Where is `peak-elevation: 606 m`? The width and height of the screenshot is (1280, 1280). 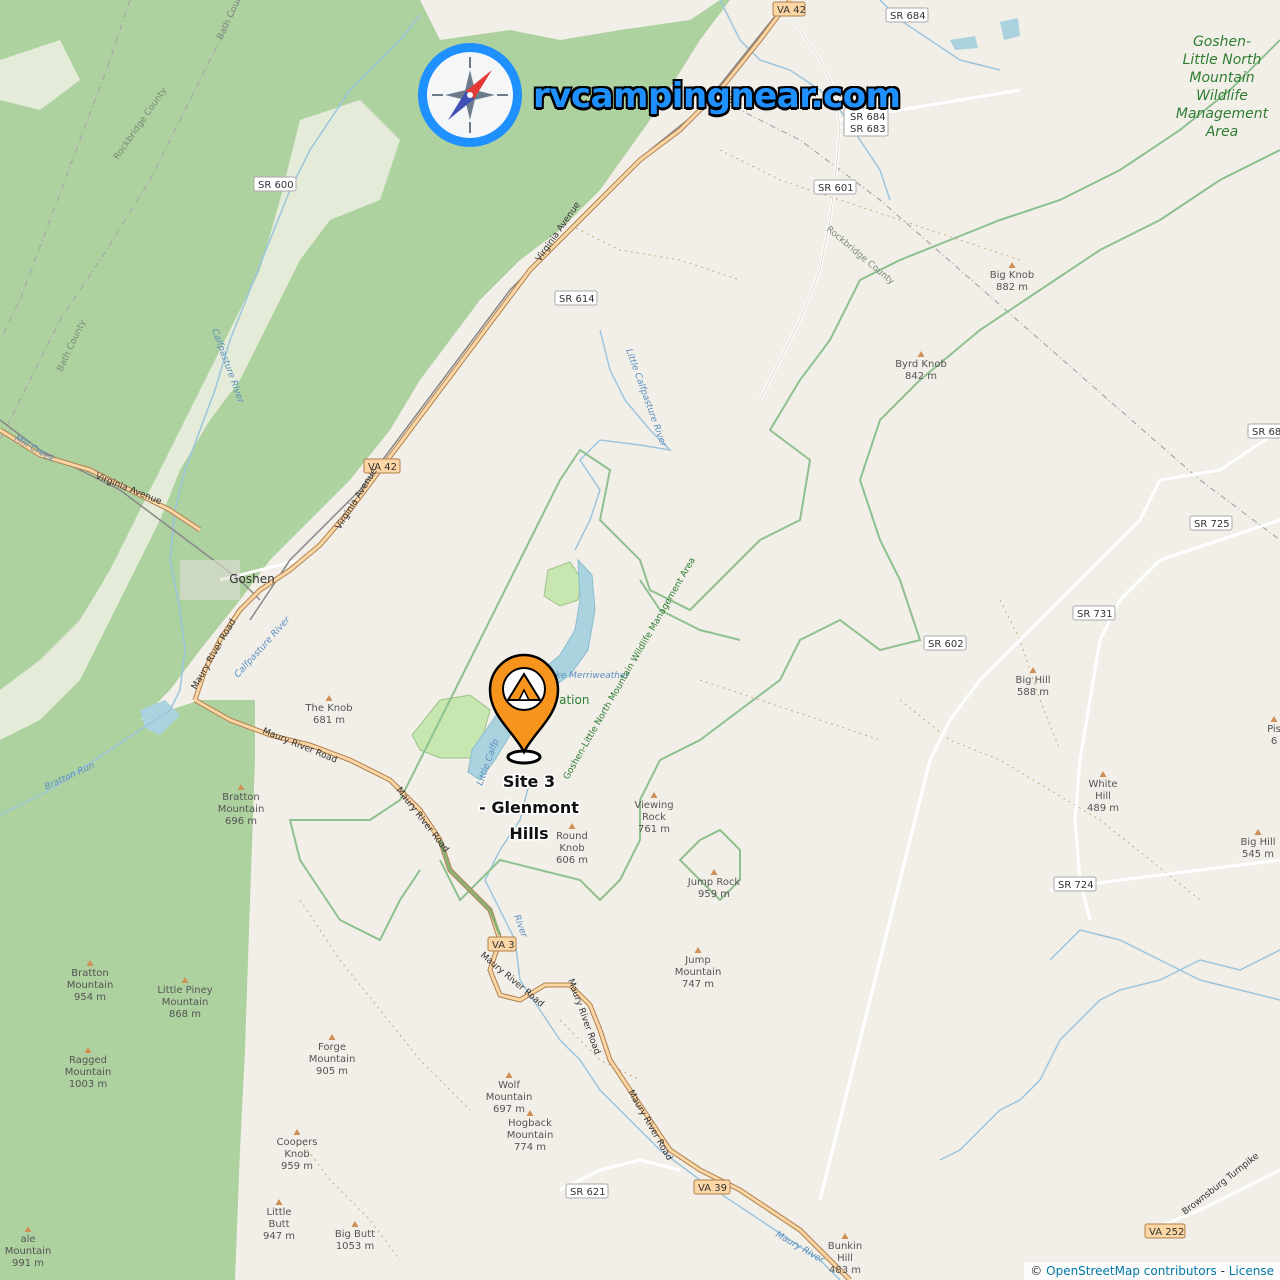 peak-elevation: 606 m is located at coordinates (572, 860).